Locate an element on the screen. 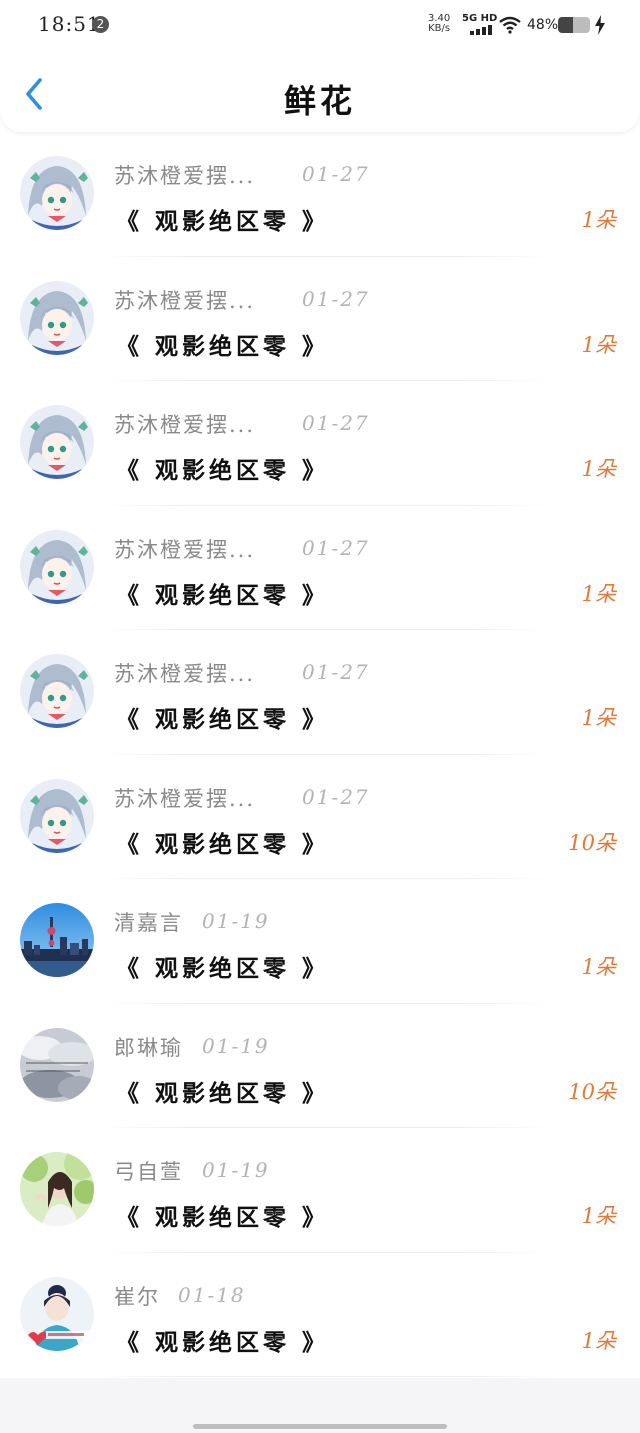  user-name: 清嘉言 is located at coordinates (148, 923).